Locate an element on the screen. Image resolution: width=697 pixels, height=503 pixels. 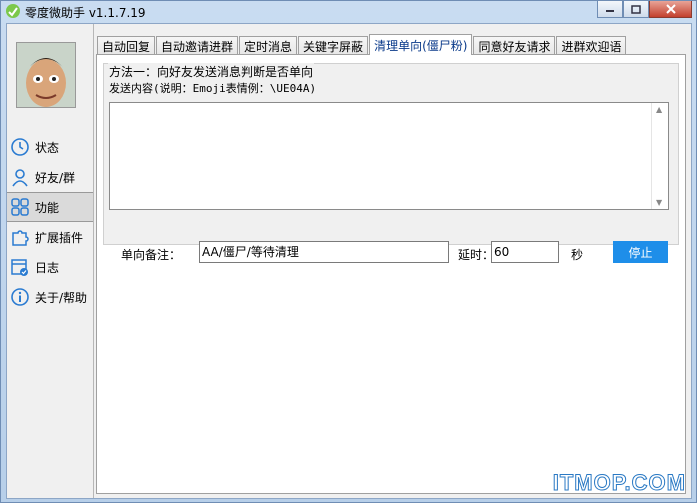
info-icon is located at coordinates (20, 297).